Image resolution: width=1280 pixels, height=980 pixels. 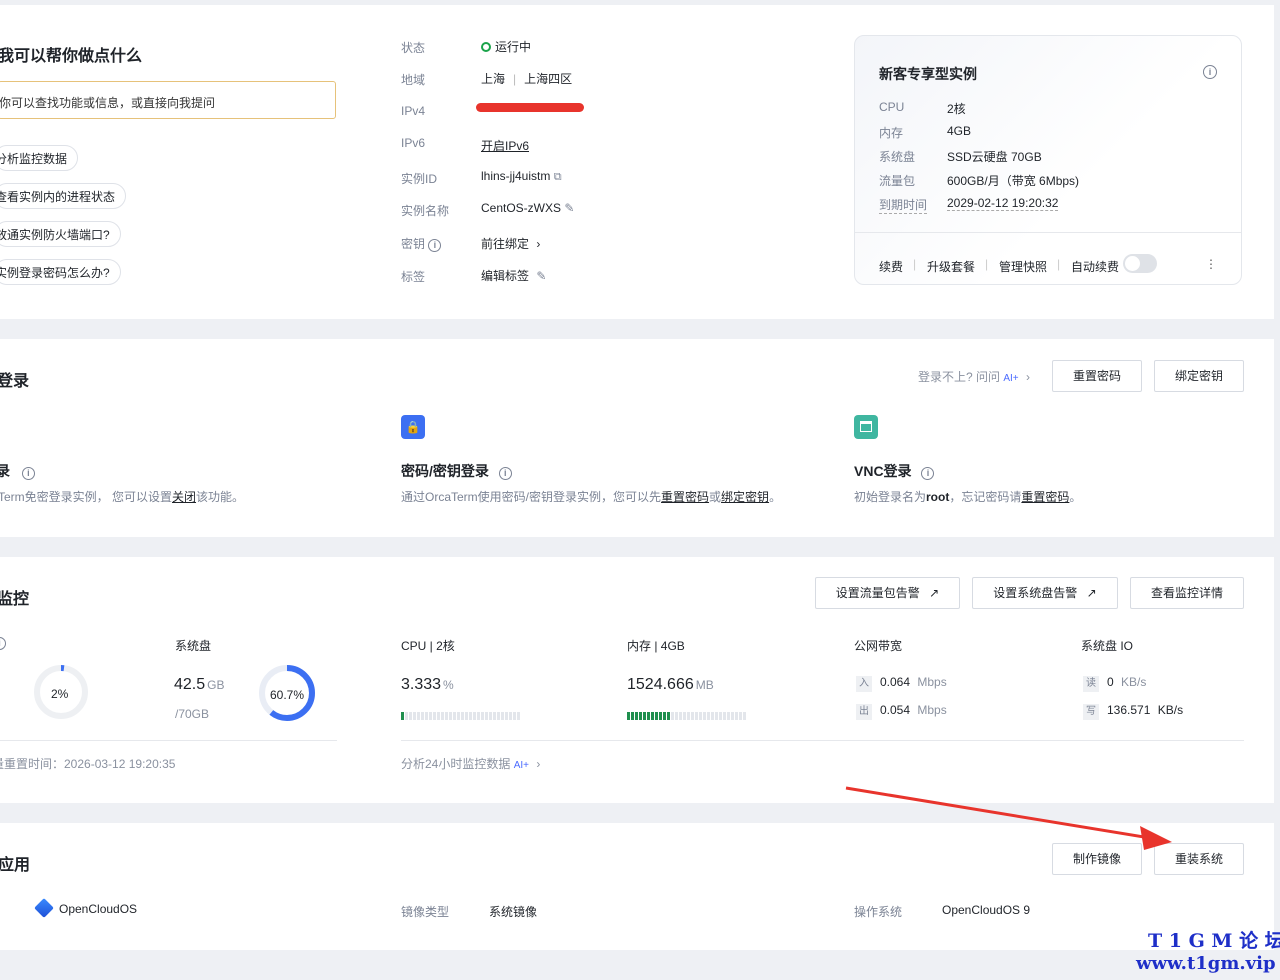 I want to click on button-label: 设置系统盘告警, so click(x=1035, y=593).